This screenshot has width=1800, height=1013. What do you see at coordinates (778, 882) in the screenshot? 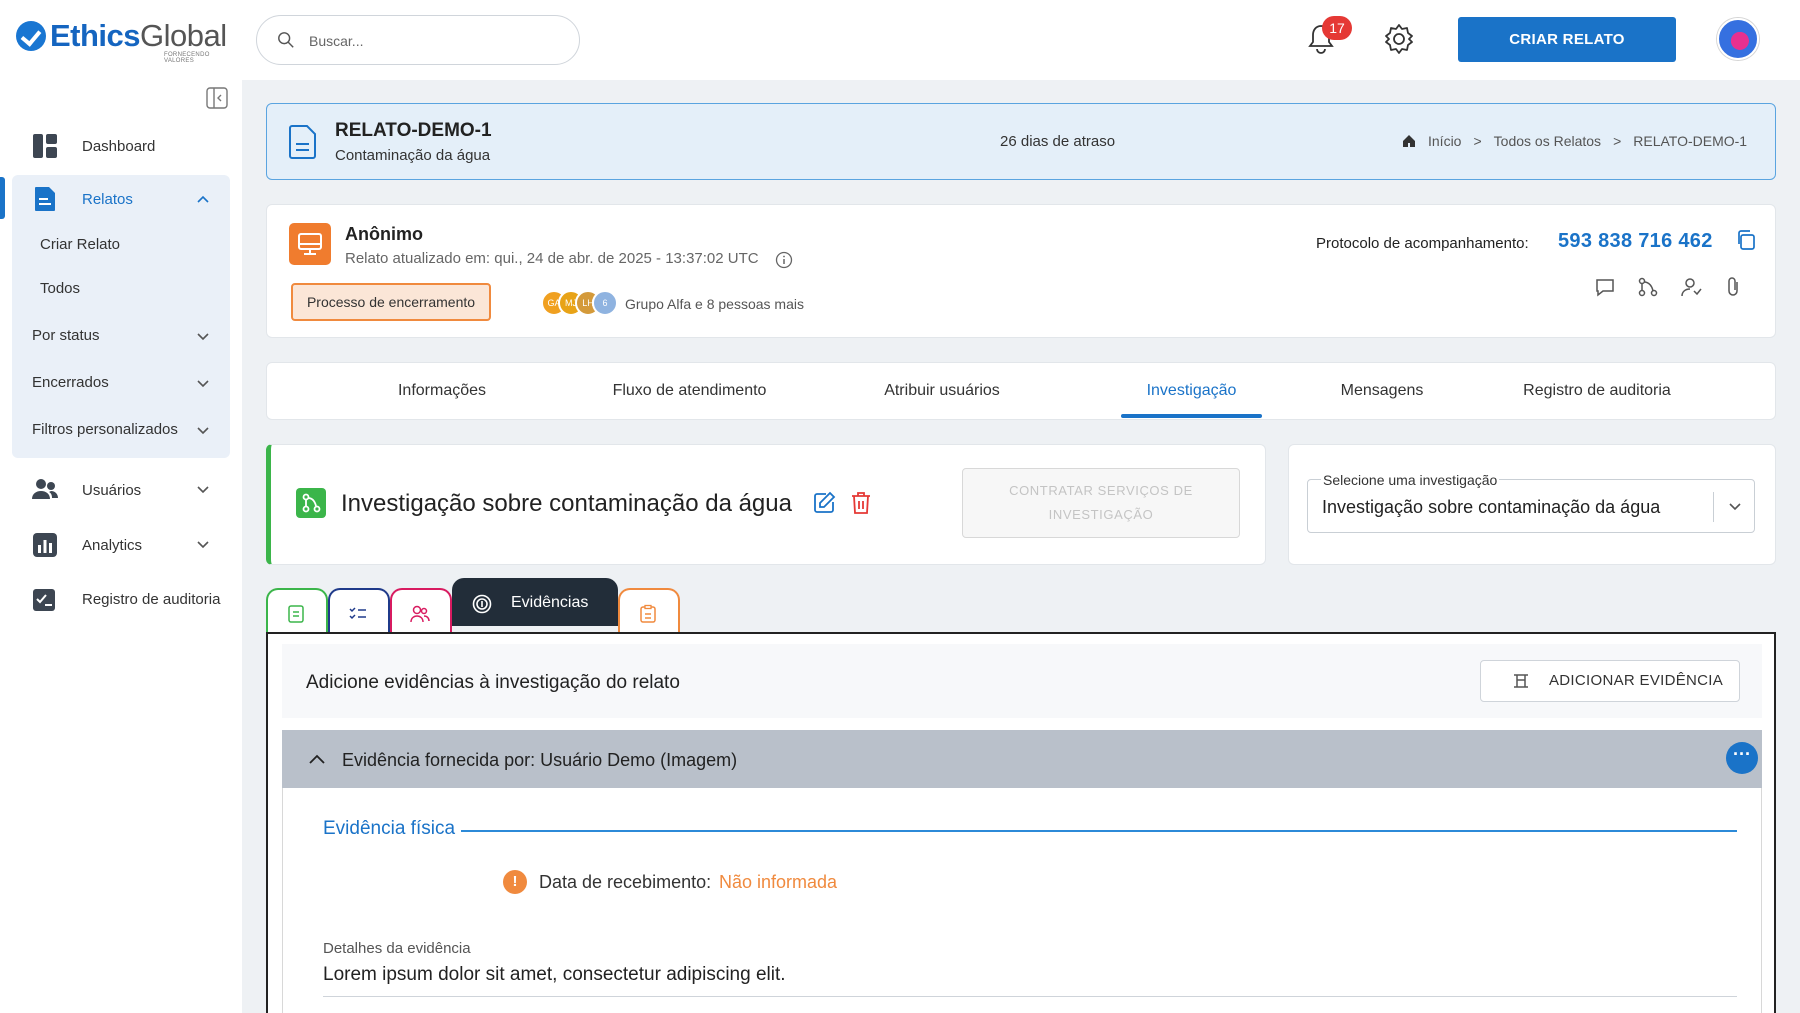
I see `received-date-value: Não informada` at bounding box center [778, 882].